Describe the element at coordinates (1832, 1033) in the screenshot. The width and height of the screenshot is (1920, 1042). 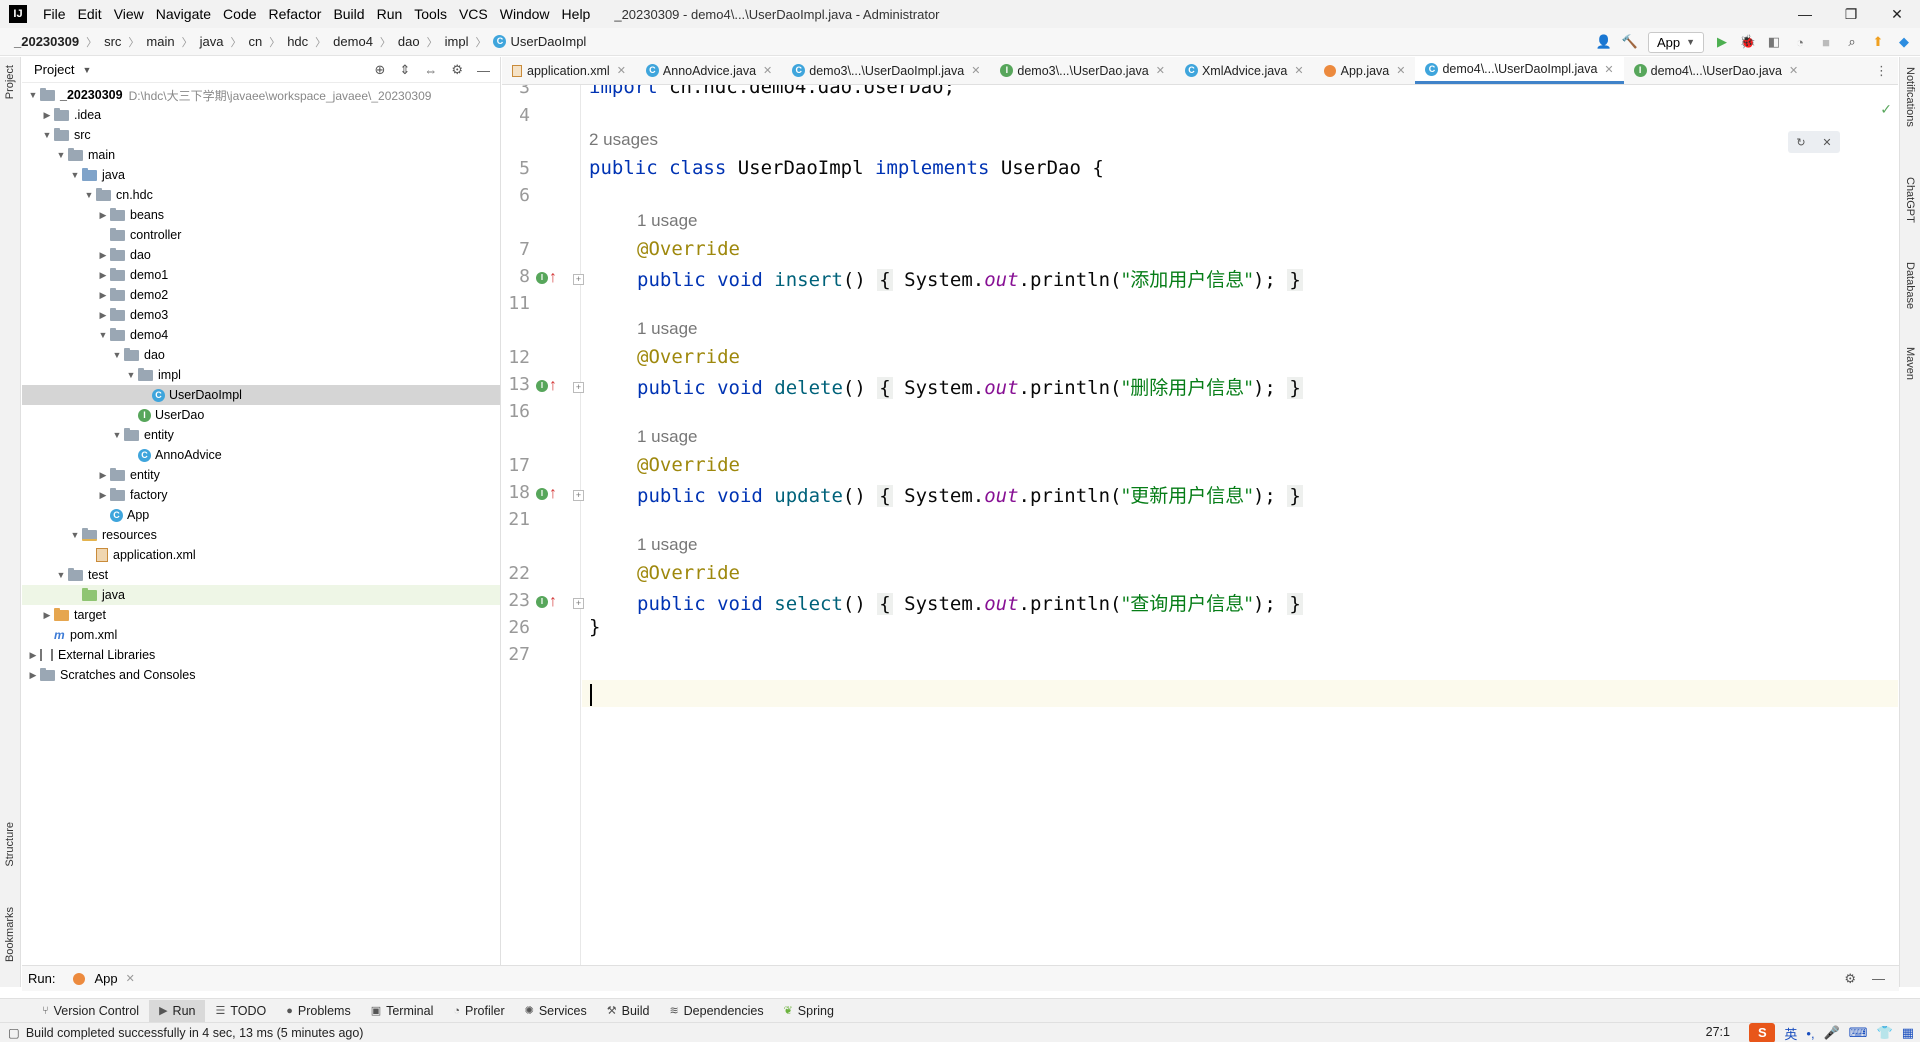
I see `microphone-icon: 🎤` at that location.